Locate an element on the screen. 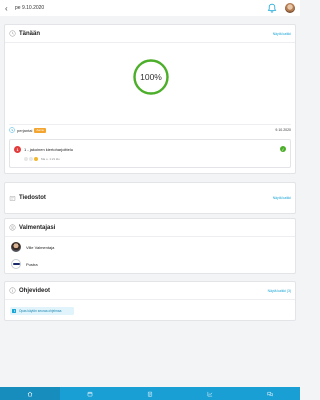 The height and width of the screenshot is (400, 320). tab-tasks is located at coordinates (150, 393).